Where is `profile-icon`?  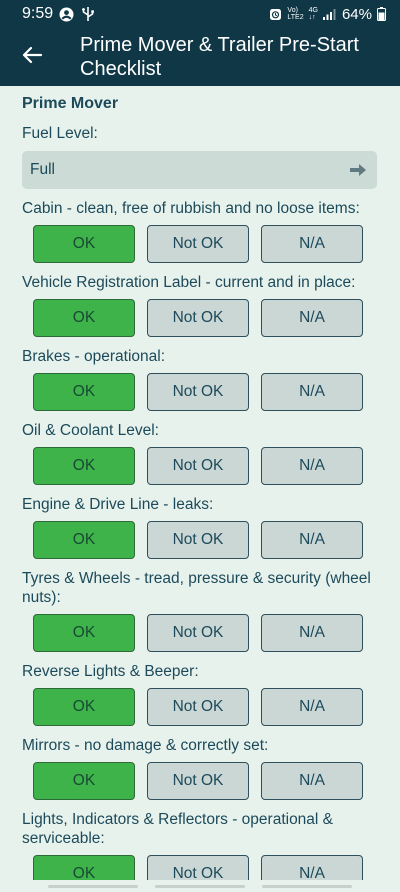
profile-icon is located at coordinates (66, 14).